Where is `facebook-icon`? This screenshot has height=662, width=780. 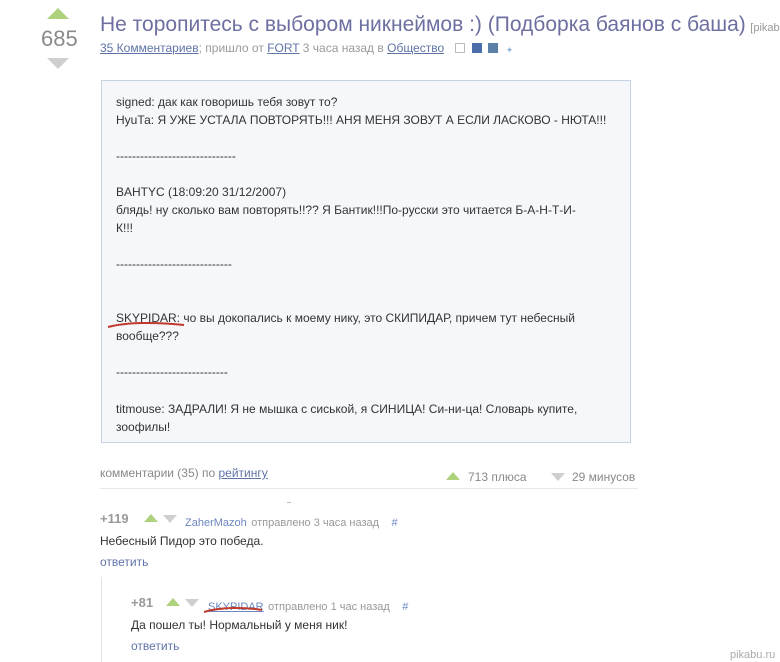
facebook-icon is located at coordinates (476, 48).